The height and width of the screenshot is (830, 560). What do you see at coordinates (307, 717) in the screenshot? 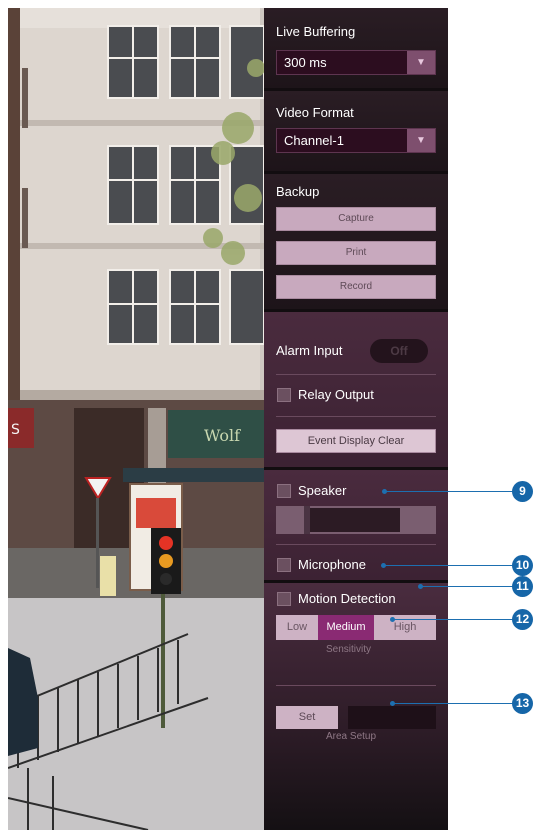
I see `area-set-button: Set` at bounding box center [307, 717].